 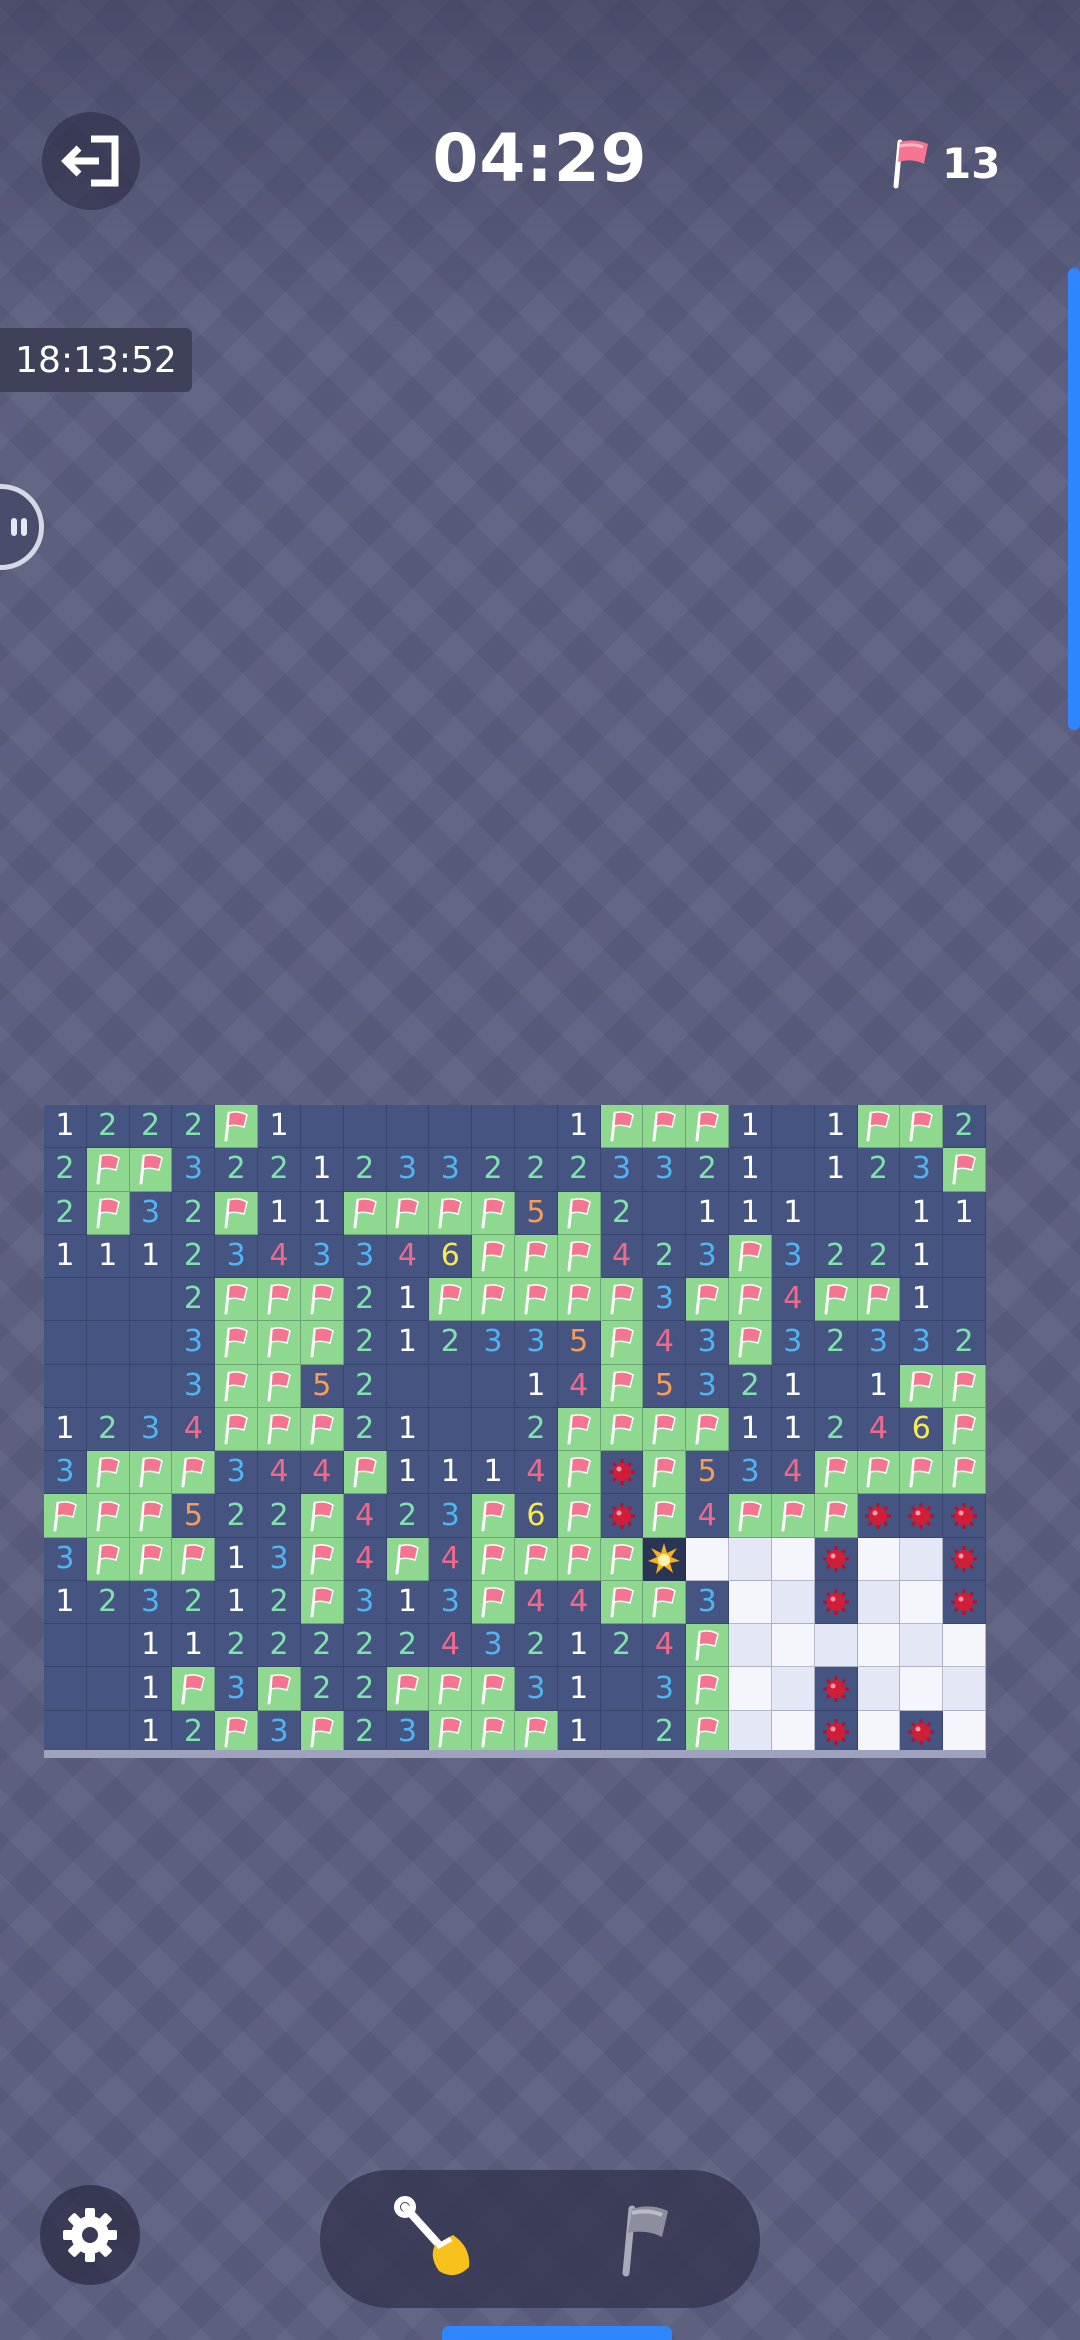 I want to click on exit-button, so click(x=91, y=161).